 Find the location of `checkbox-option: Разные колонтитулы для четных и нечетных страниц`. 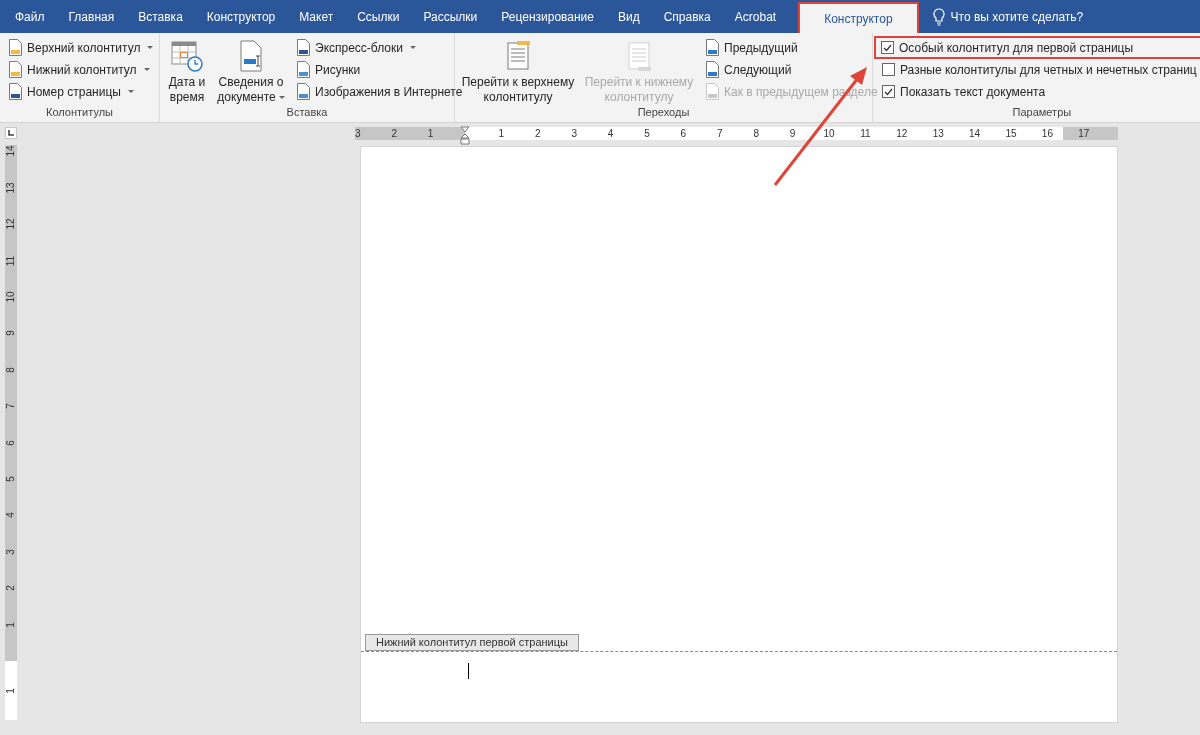

checkbox-option: Разные колонтитулы для четных и нечетных страниц is located at coordinates (1038, 69).